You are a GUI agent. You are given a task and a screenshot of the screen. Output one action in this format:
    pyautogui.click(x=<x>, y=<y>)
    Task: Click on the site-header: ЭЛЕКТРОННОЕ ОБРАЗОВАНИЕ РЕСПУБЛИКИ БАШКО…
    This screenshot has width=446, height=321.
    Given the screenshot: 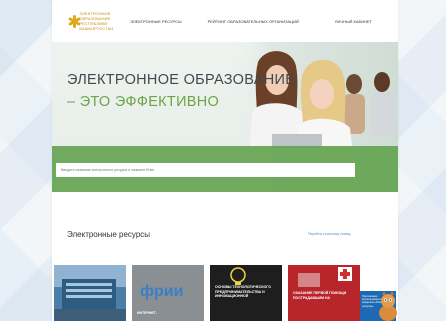 What is the action you would take?
    pyautogui.click(x=225, y=21)
    